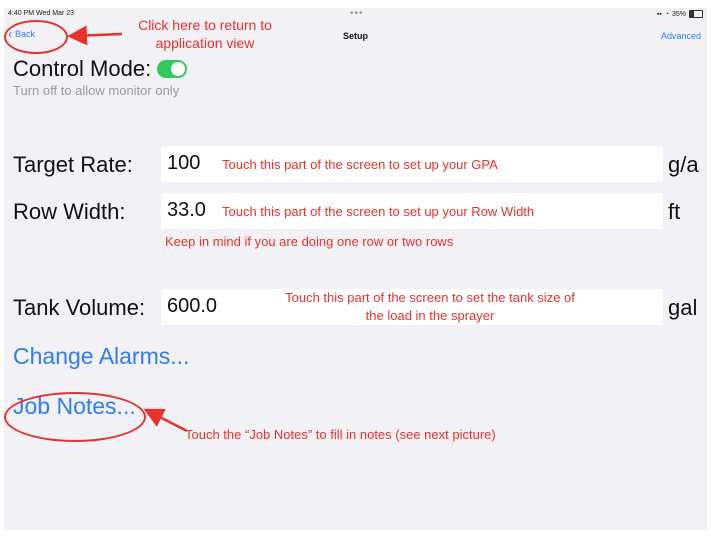 Image resolution: width=711 pixels, height=536 pixels. I want to click on annotation-arrows, so click(127, 229).